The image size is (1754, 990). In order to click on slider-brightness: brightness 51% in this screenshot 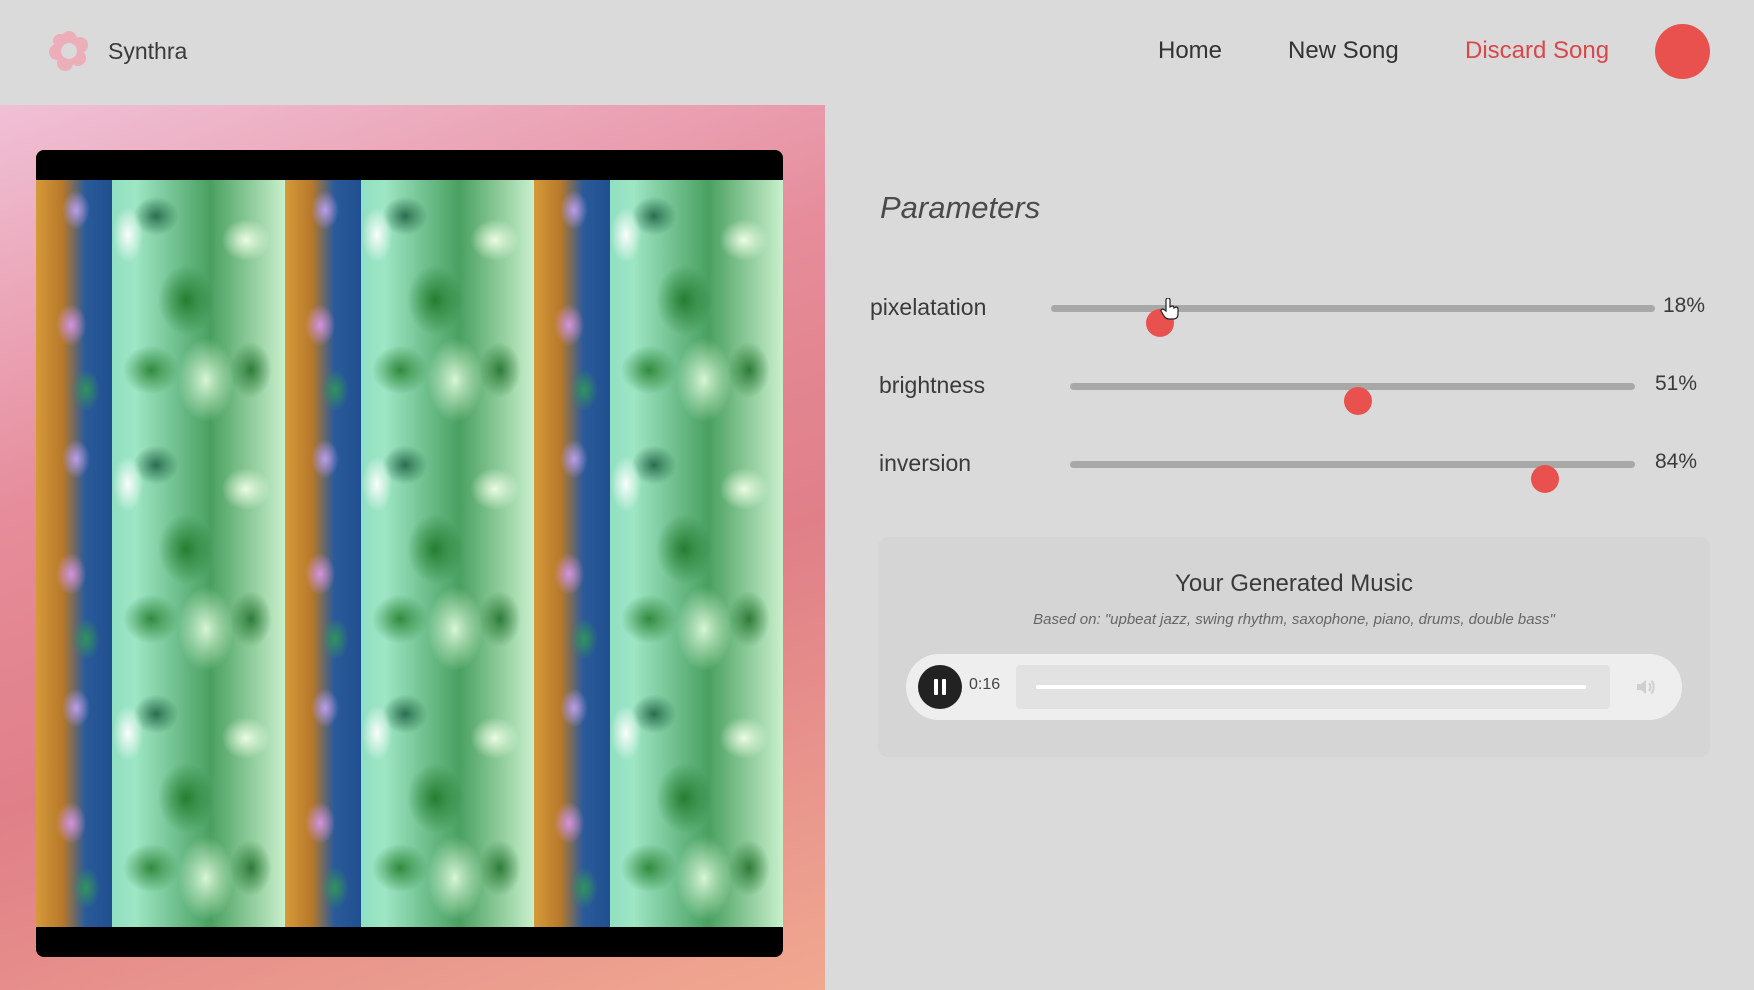, I will do `click(1290, 391)`.